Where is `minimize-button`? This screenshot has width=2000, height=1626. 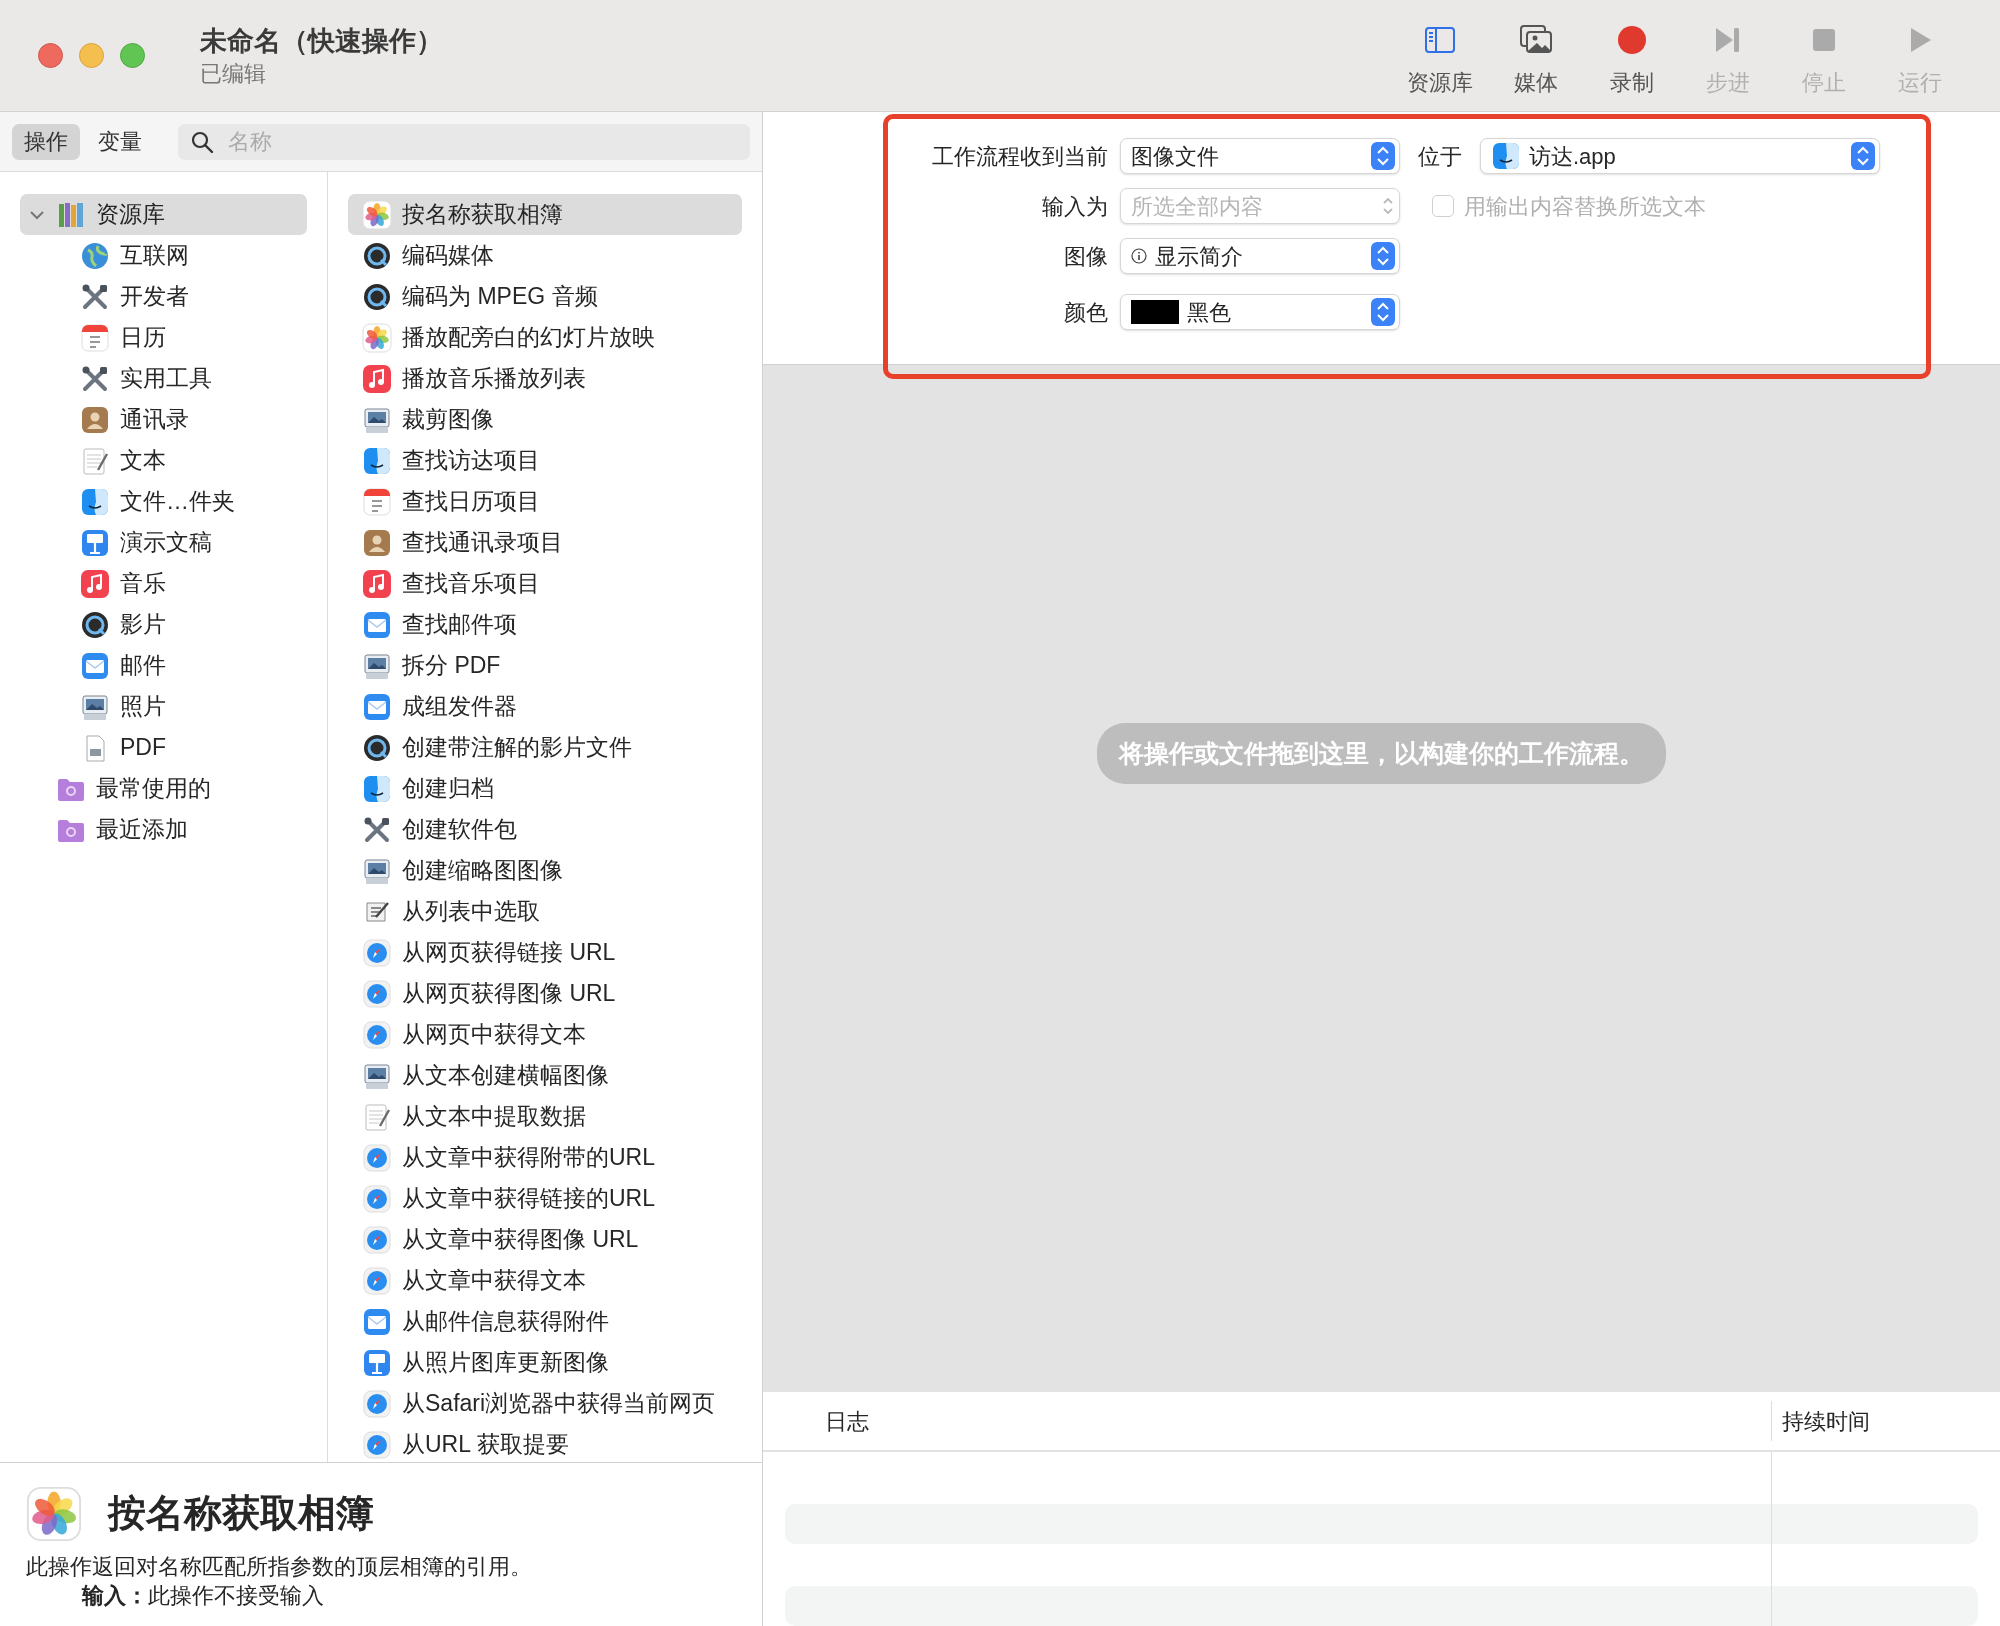 minimize-button is located at coordinates (91, 55).